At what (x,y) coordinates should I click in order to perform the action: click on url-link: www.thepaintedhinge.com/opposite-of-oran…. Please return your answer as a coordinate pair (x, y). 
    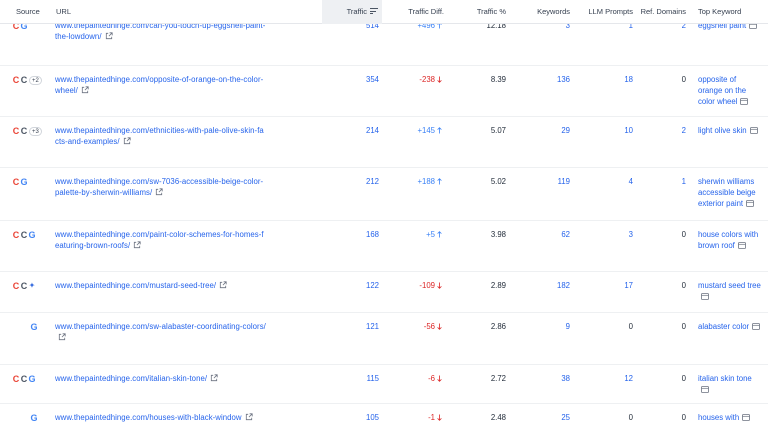
    Looking at the image, I should click on (161, 85).